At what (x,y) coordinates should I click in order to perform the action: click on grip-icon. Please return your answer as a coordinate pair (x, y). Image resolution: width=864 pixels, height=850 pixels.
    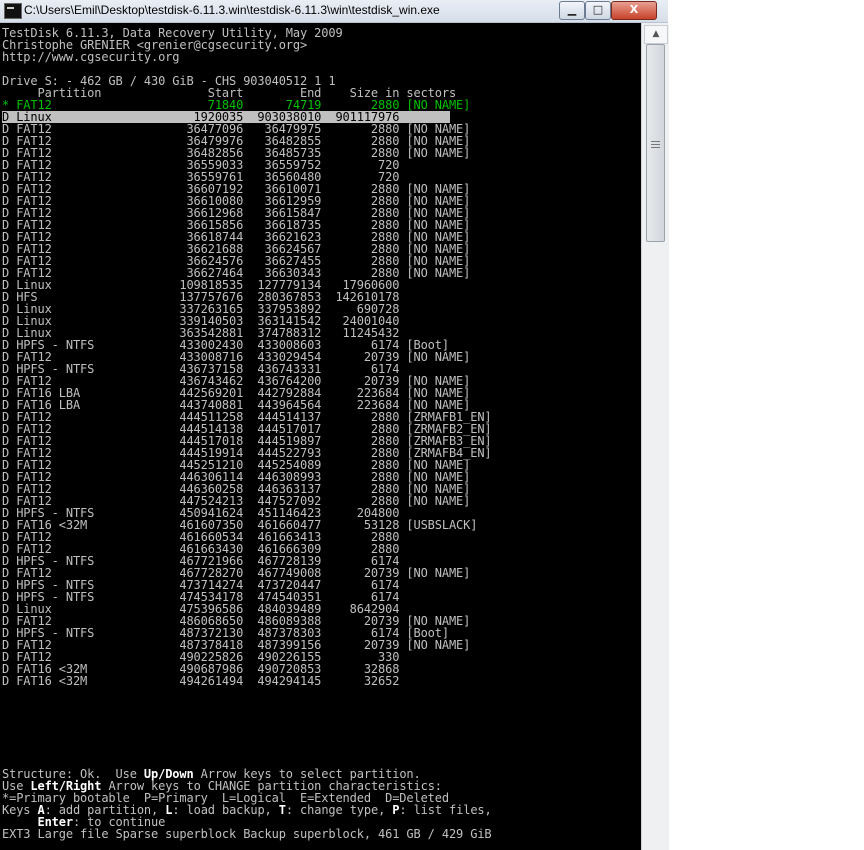
    Looking at the image, I should click on (655, 141).